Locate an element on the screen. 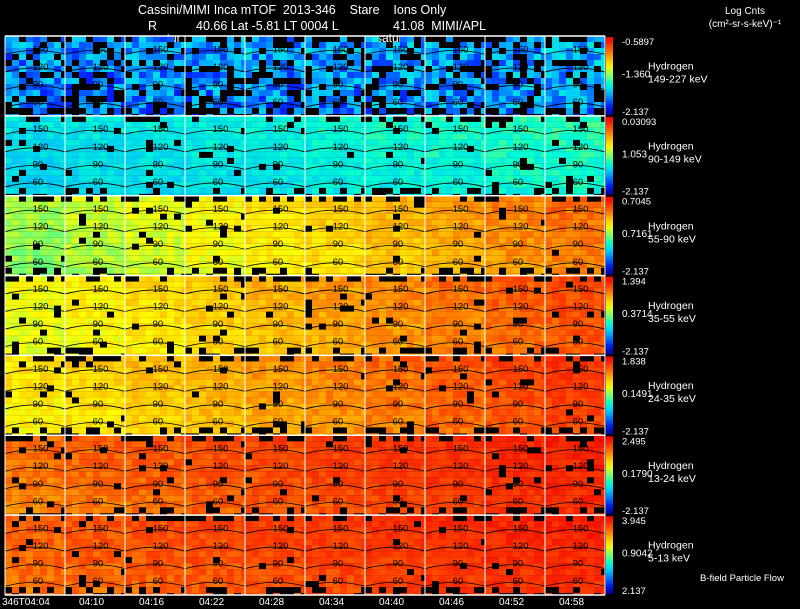 The width and height of the screenshot is (800, 609). contour-label: 60 is located at coordinates (578, 102).